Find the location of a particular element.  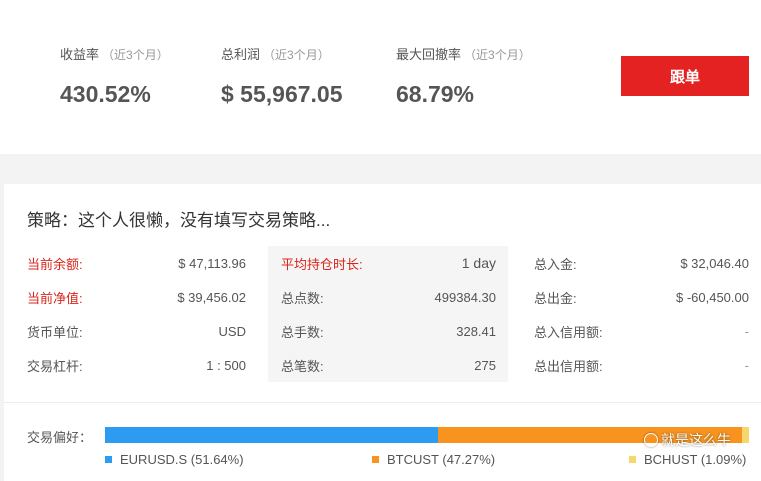

watermark-text: 就是这么牛 is located at coordinates (696, 440).